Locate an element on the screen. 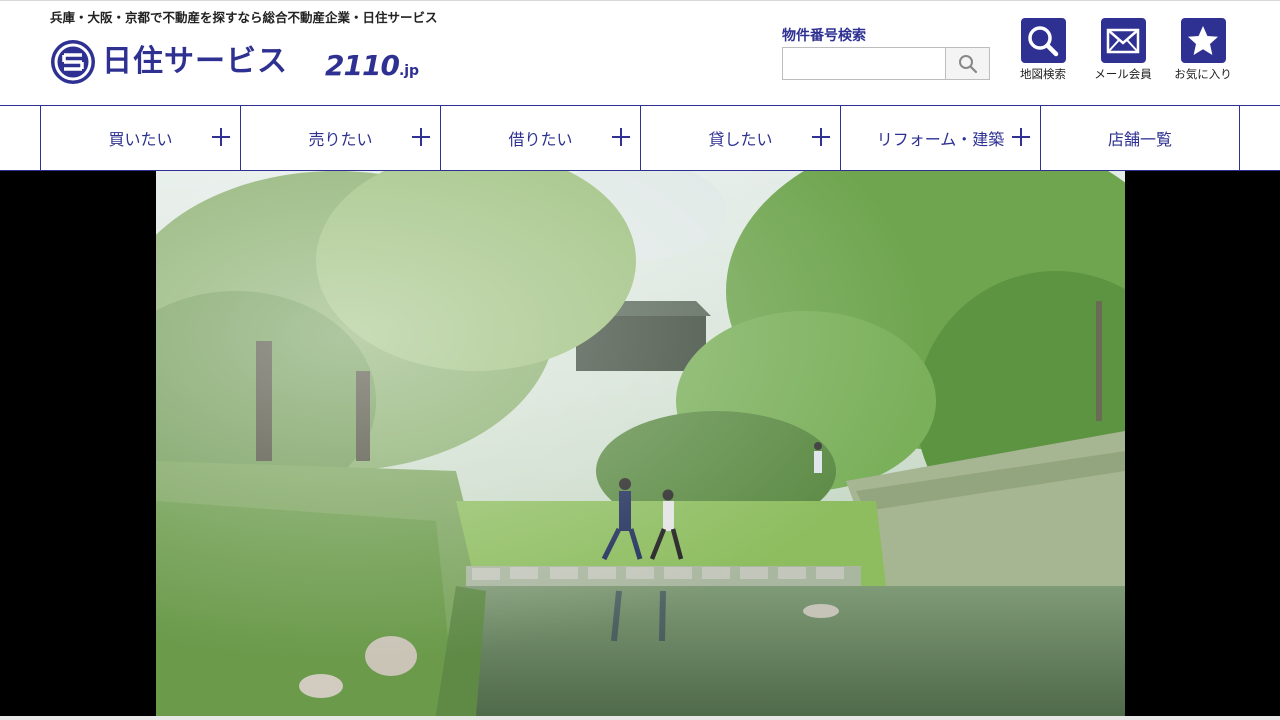 The height and width of the screenshot is (720, 1280). favorites-link: お気に入り is located at coordinates (1203, 50).